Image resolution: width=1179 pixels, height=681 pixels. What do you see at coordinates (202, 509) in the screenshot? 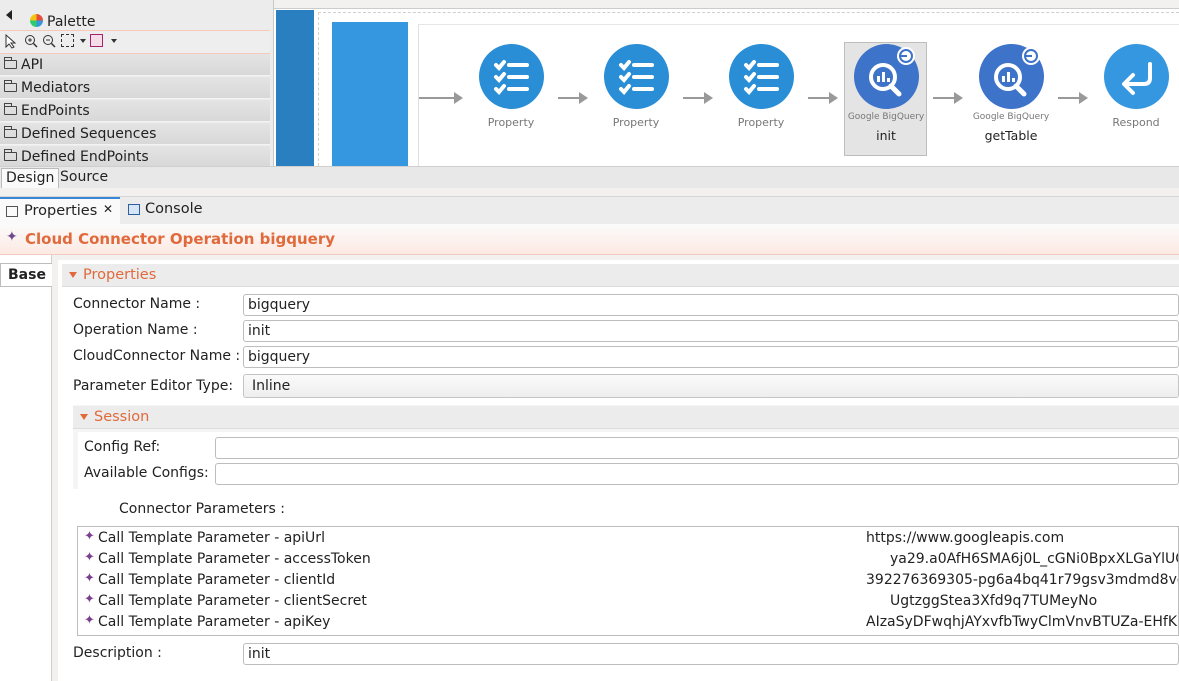
I see `connector-parameters-label: Connector Parameters :` at bounding box center [202, 509].